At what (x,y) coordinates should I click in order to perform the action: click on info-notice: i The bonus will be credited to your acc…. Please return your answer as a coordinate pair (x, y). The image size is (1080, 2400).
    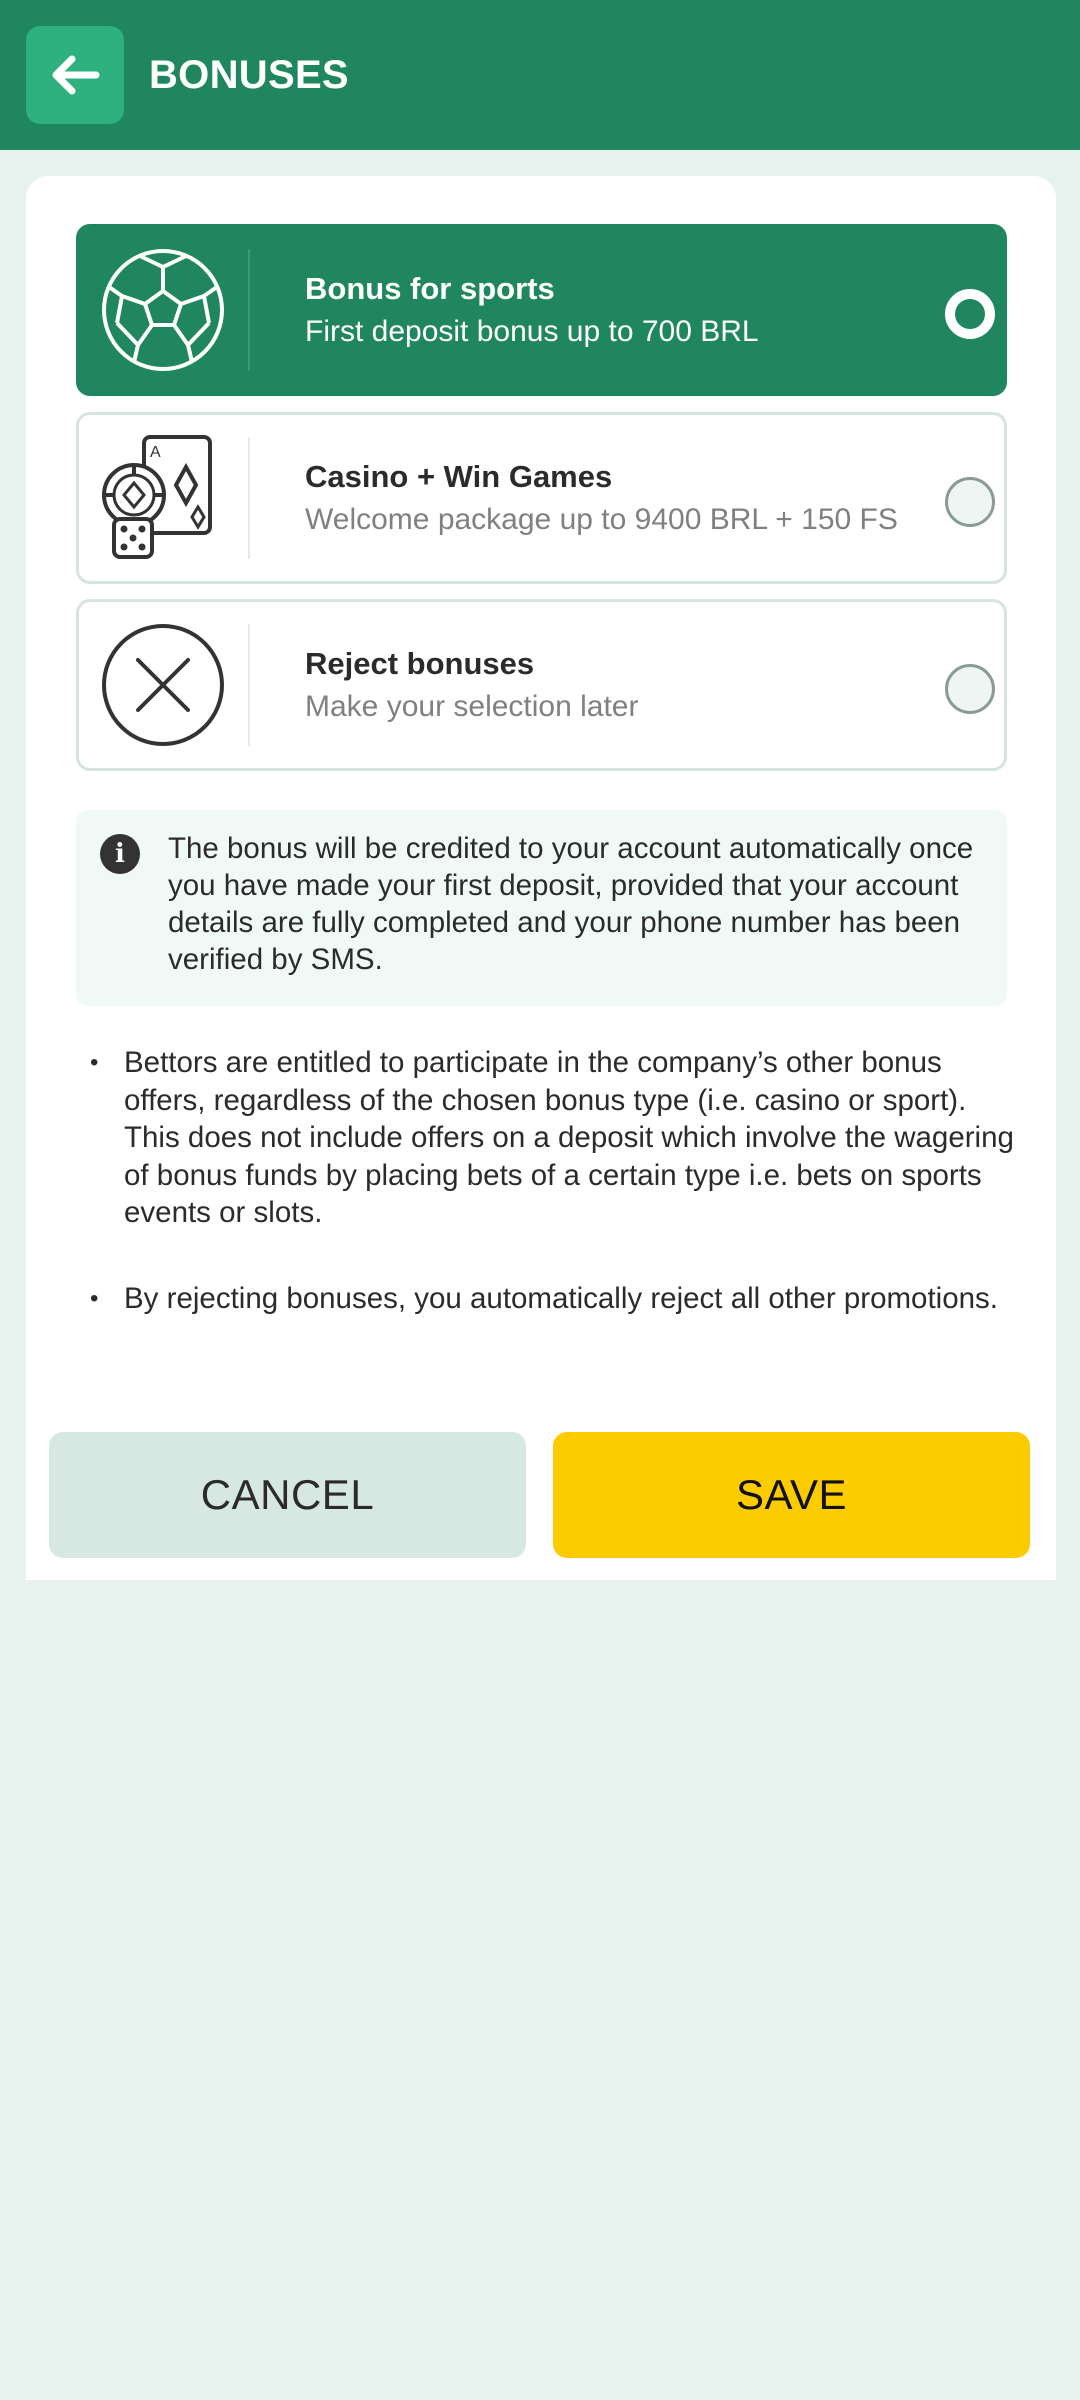
    Looking at the image, I should click on (541, 908).